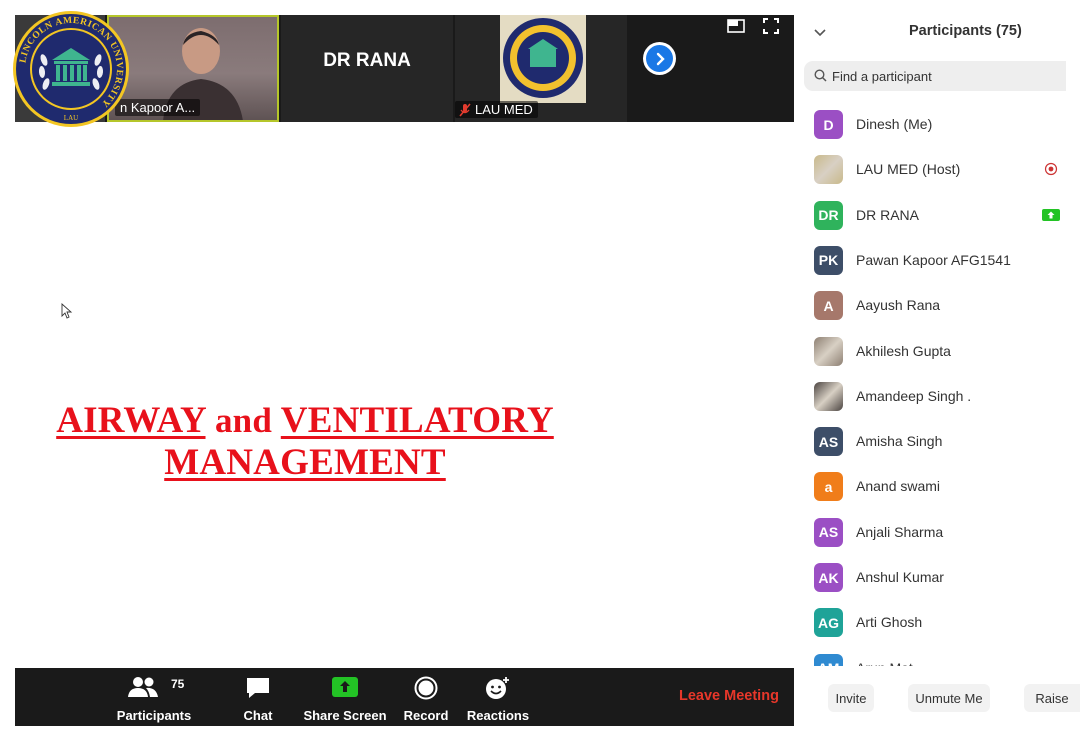 Image resolution: width=1080 pixels, height=756 pixels. I want to click on reactions-label: Reactions, so click(498, 715).